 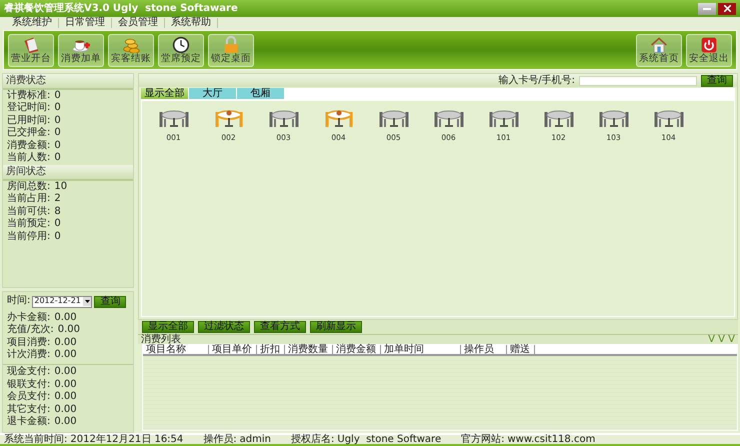 I want to click on field-label: 房间总数:, so click(x=28, y=187).